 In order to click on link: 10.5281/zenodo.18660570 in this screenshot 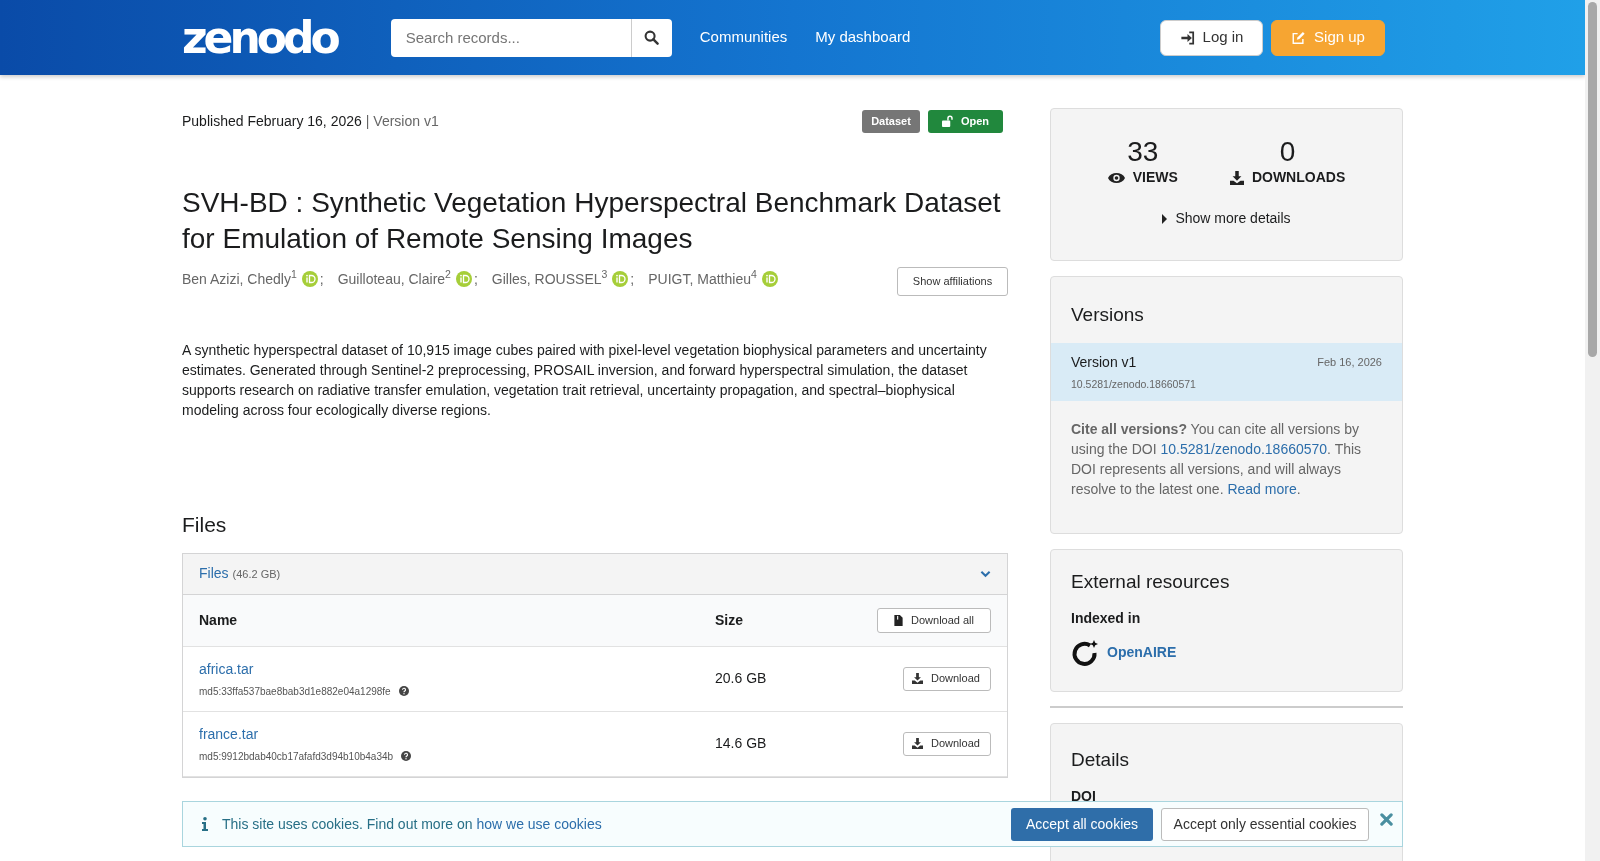, I will do `click(1244, 448)`.